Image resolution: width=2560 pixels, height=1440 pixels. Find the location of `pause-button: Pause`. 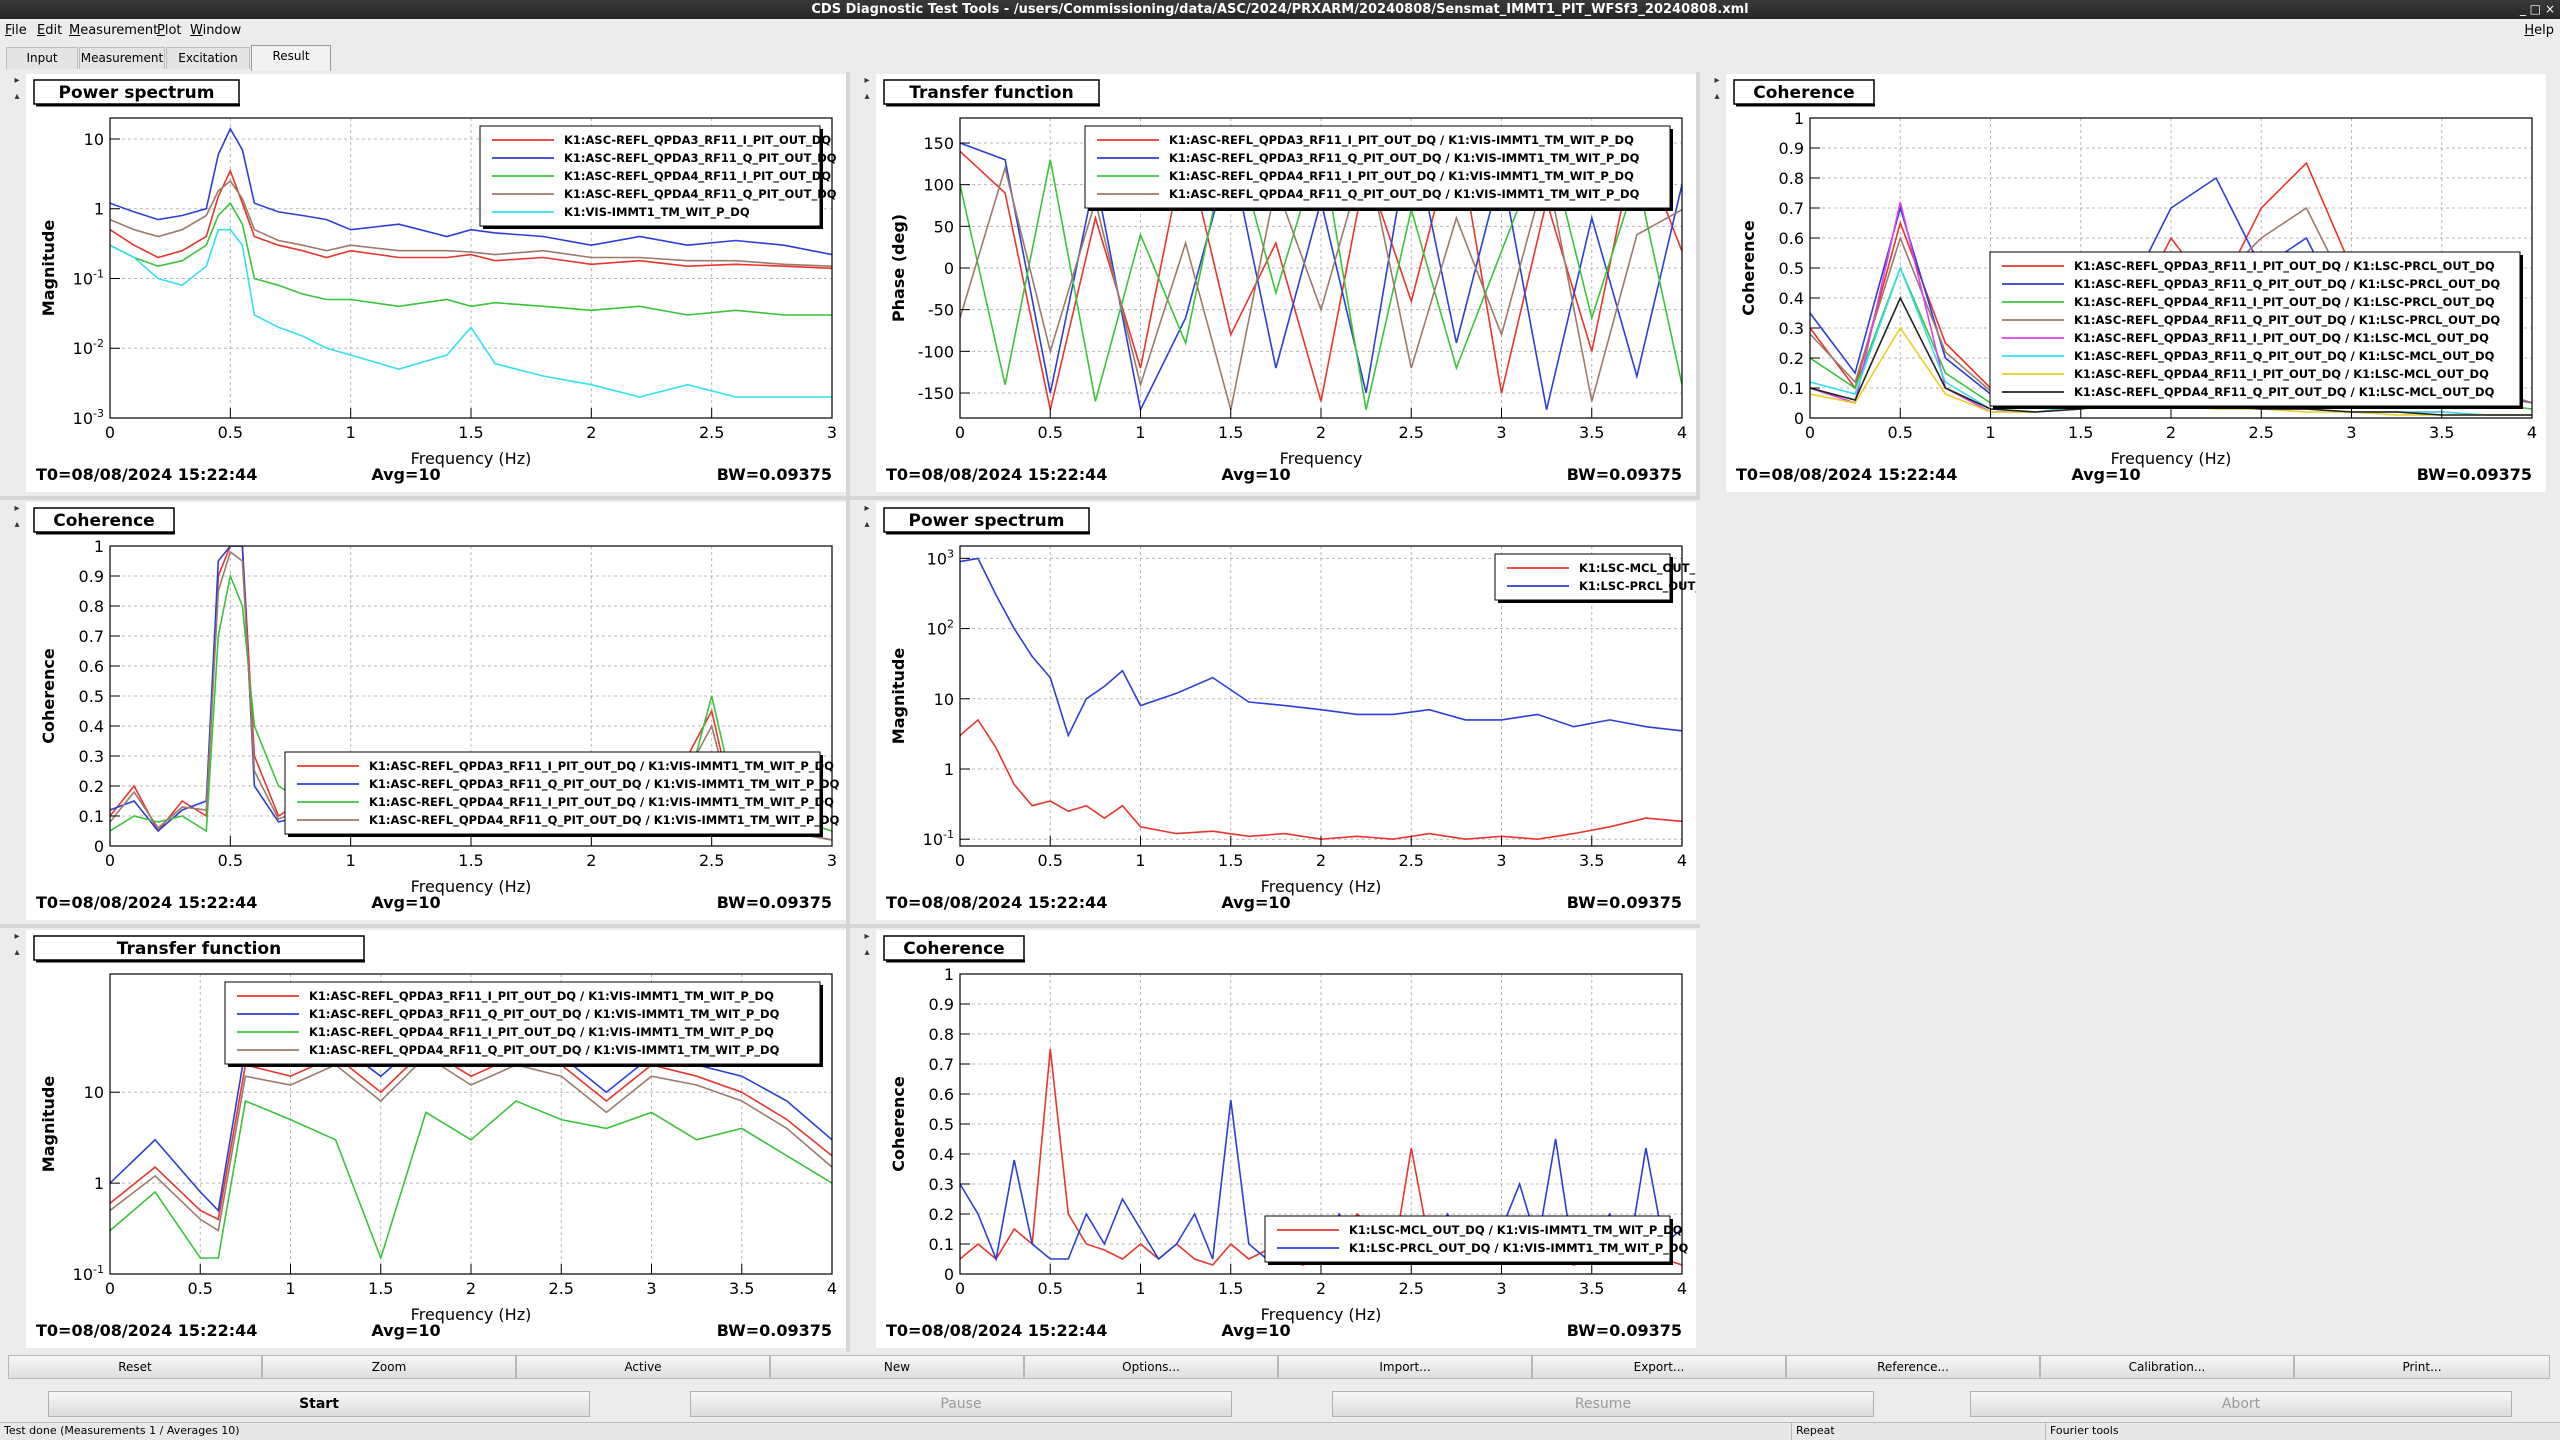

pause-button: Pause is located at coordinates (961, 1404).